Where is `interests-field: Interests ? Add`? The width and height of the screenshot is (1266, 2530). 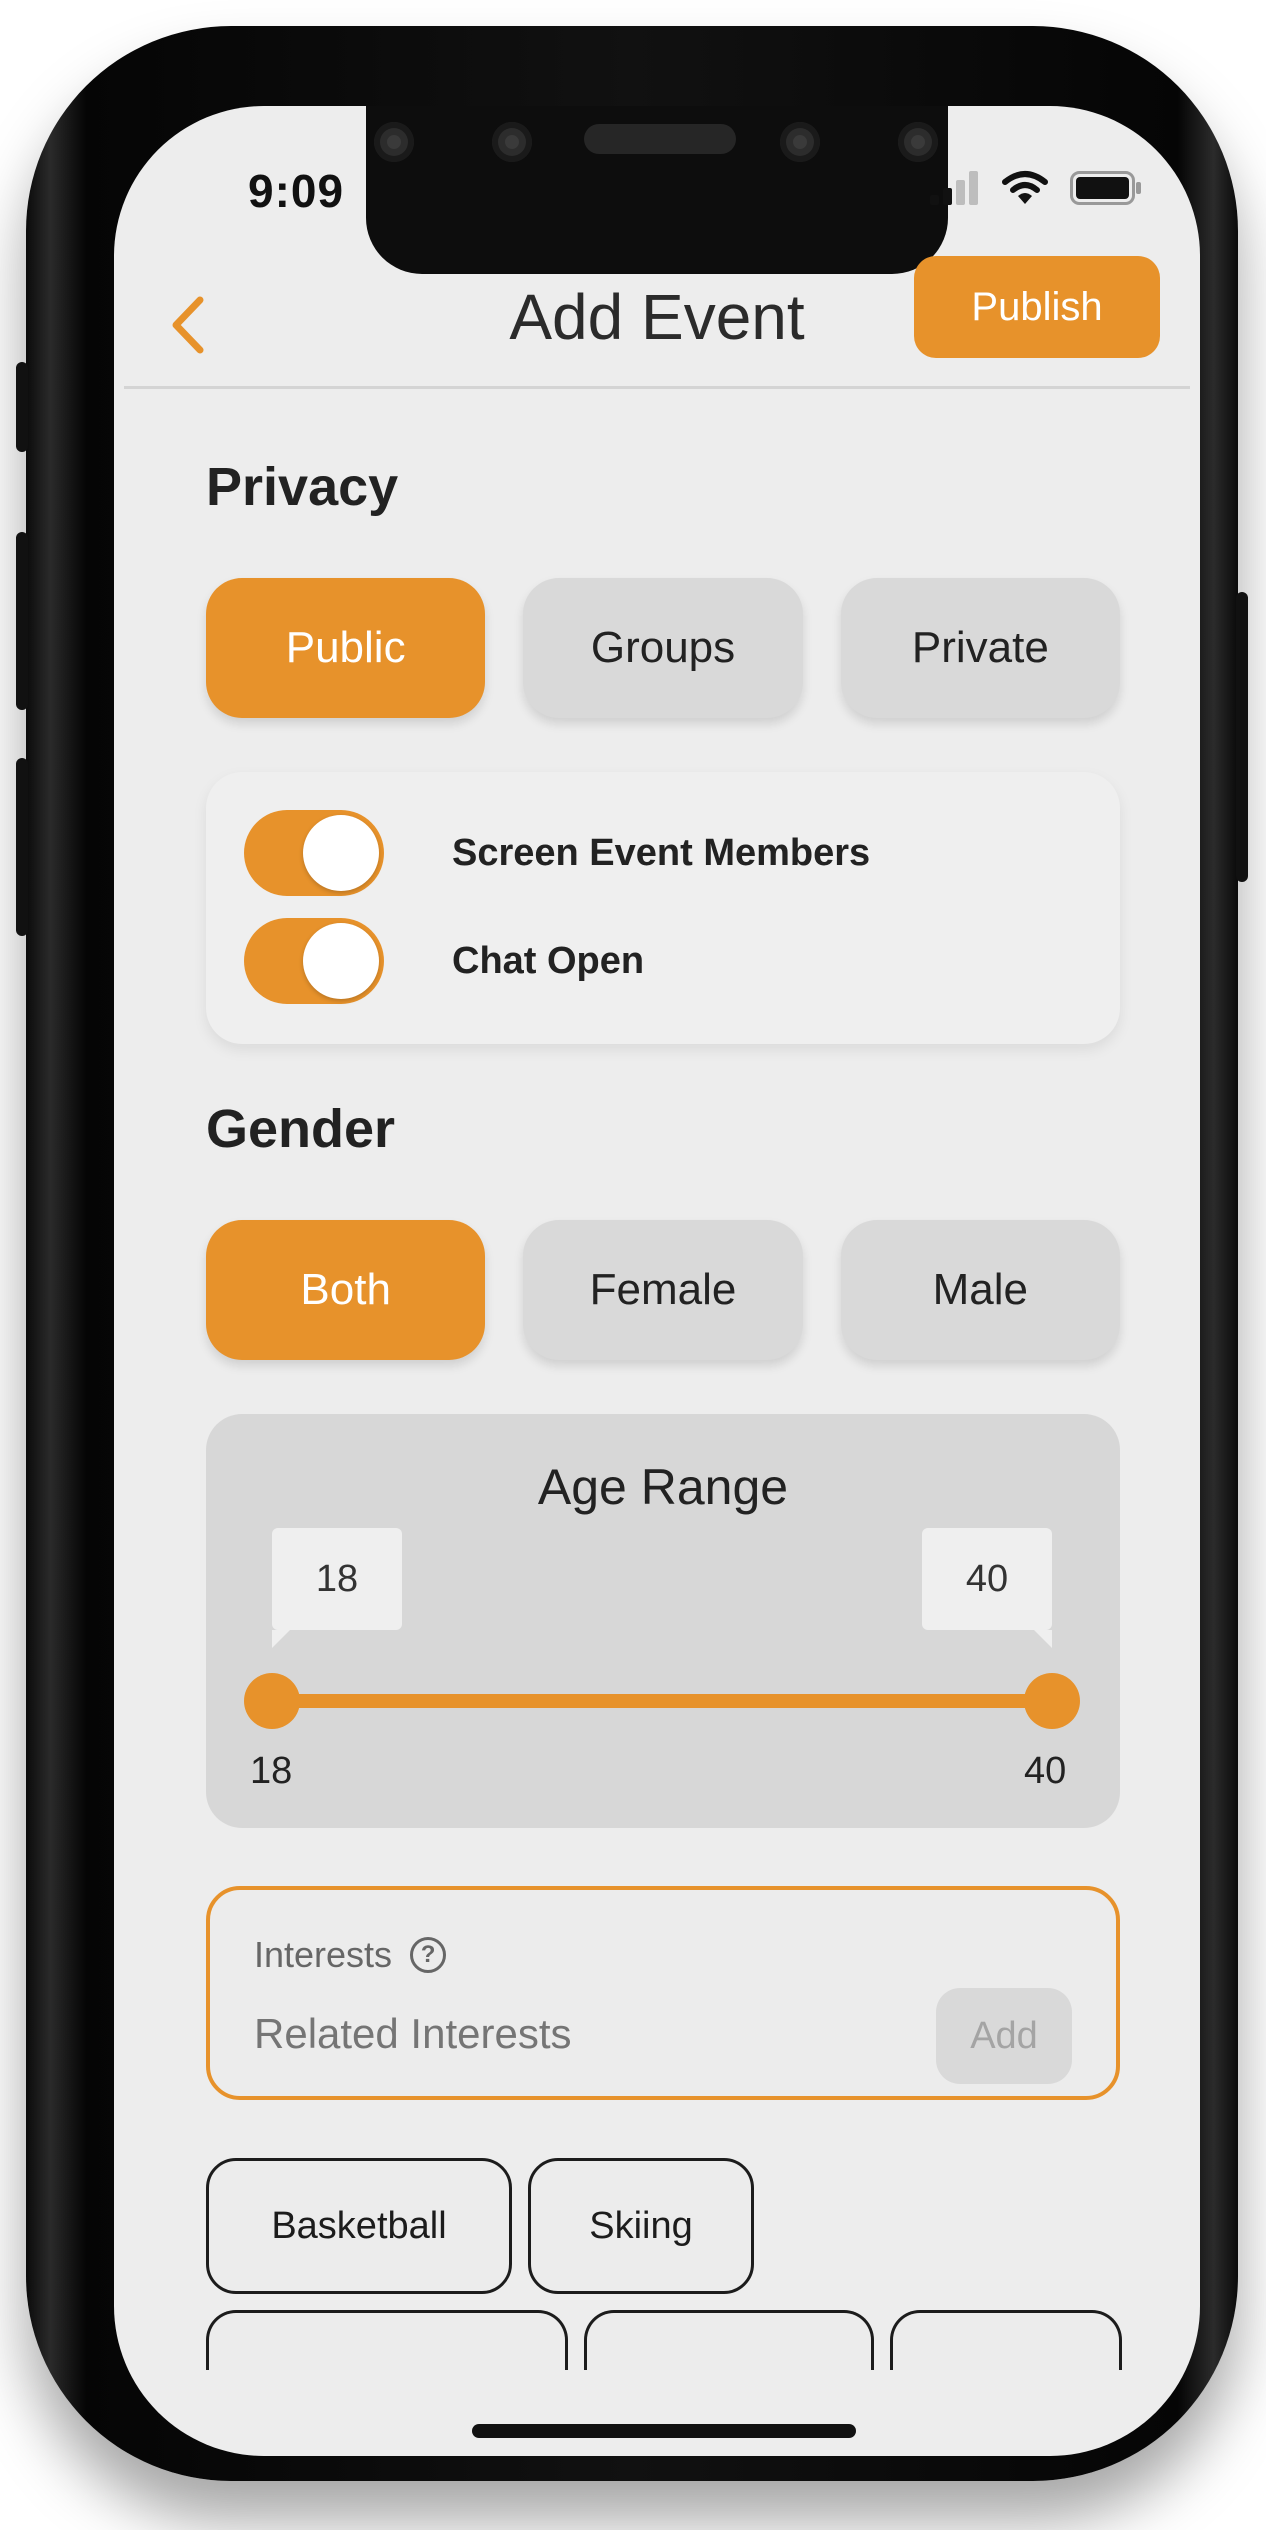
interests-field: Interests ? Add is located at coordinates (663, 1993).